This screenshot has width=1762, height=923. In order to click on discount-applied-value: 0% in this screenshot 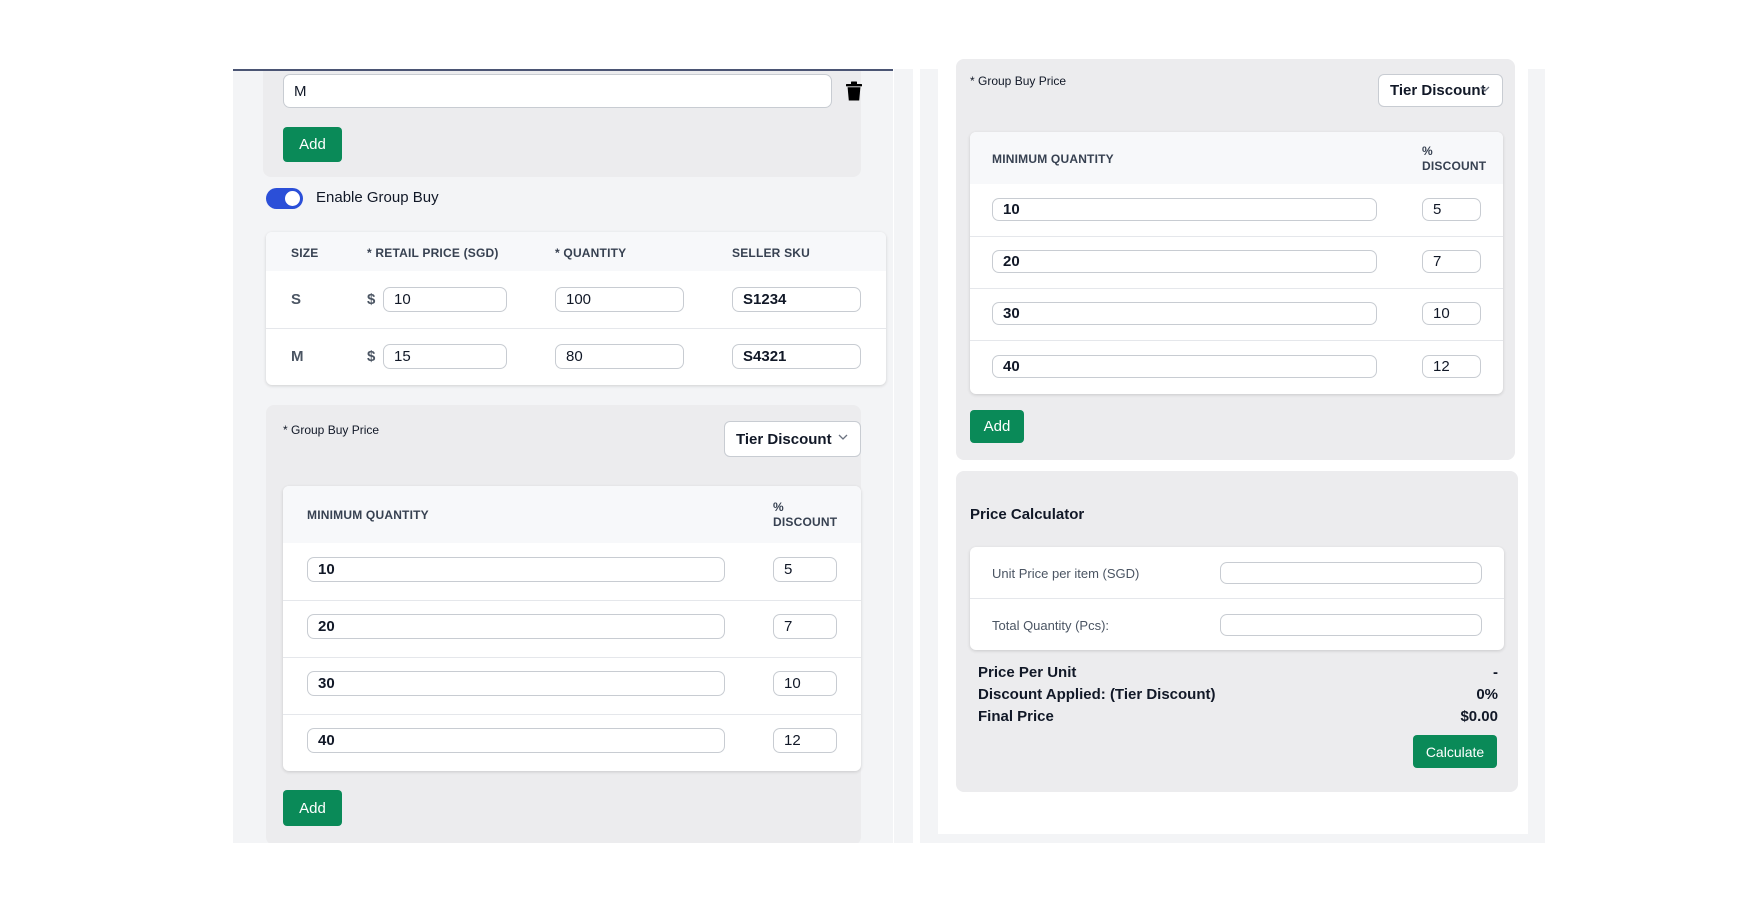, I will do `click(1487, 694)`.